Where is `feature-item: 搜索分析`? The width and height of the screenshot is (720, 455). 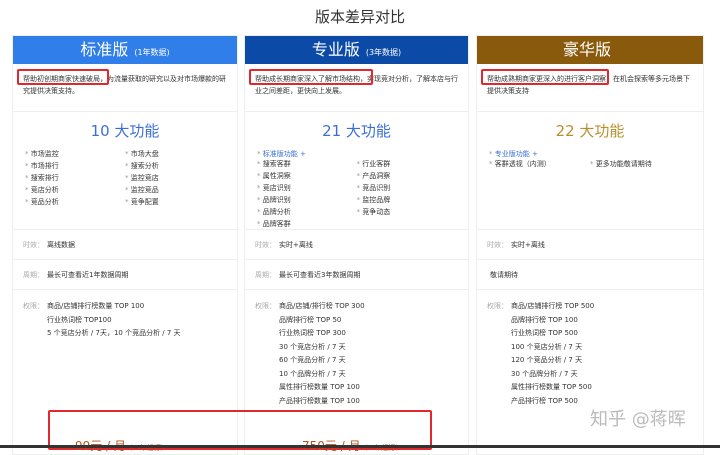
feature-item: 搜索分析 is located at coordinates (175, 166).